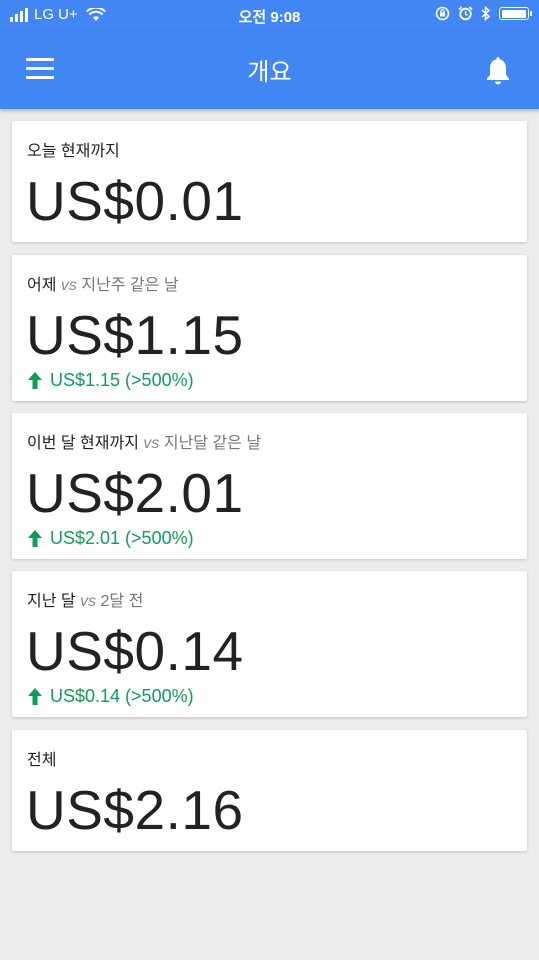  I want to click on status-bar: LG U+ 오전 9:08, so click(269, 16).